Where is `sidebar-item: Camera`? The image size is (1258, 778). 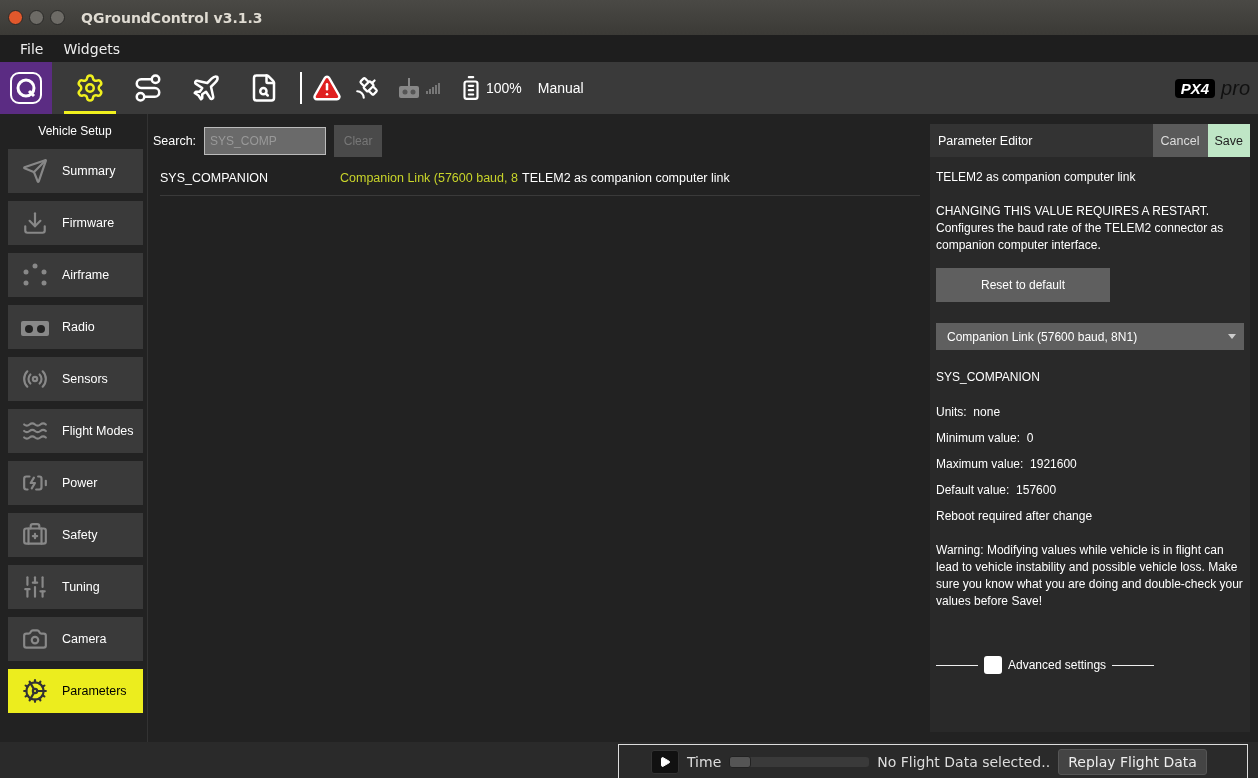
sidebar-item: Camera is located at coordinates (75, 639).